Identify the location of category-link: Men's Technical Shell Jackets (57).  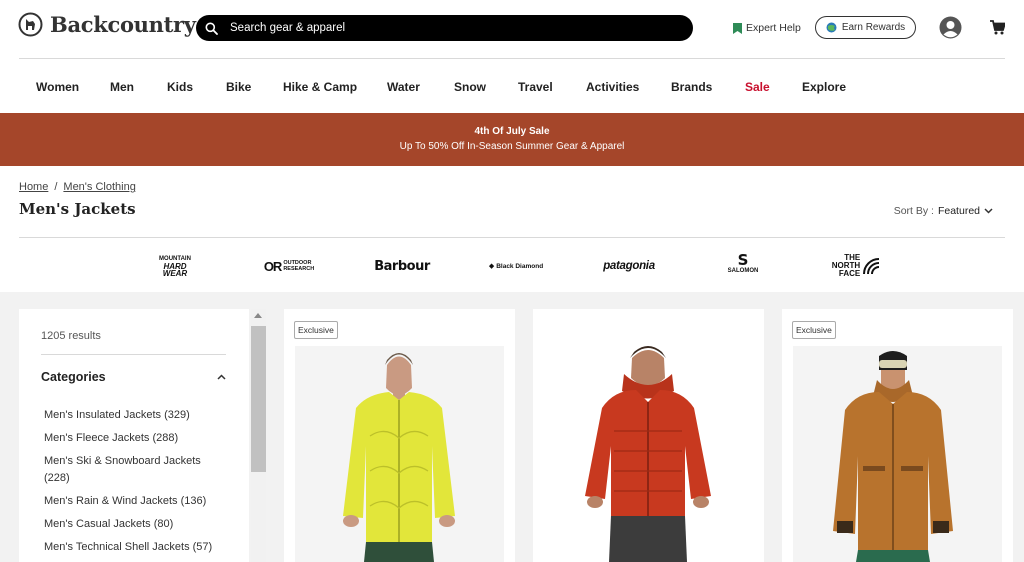
(144, 547).